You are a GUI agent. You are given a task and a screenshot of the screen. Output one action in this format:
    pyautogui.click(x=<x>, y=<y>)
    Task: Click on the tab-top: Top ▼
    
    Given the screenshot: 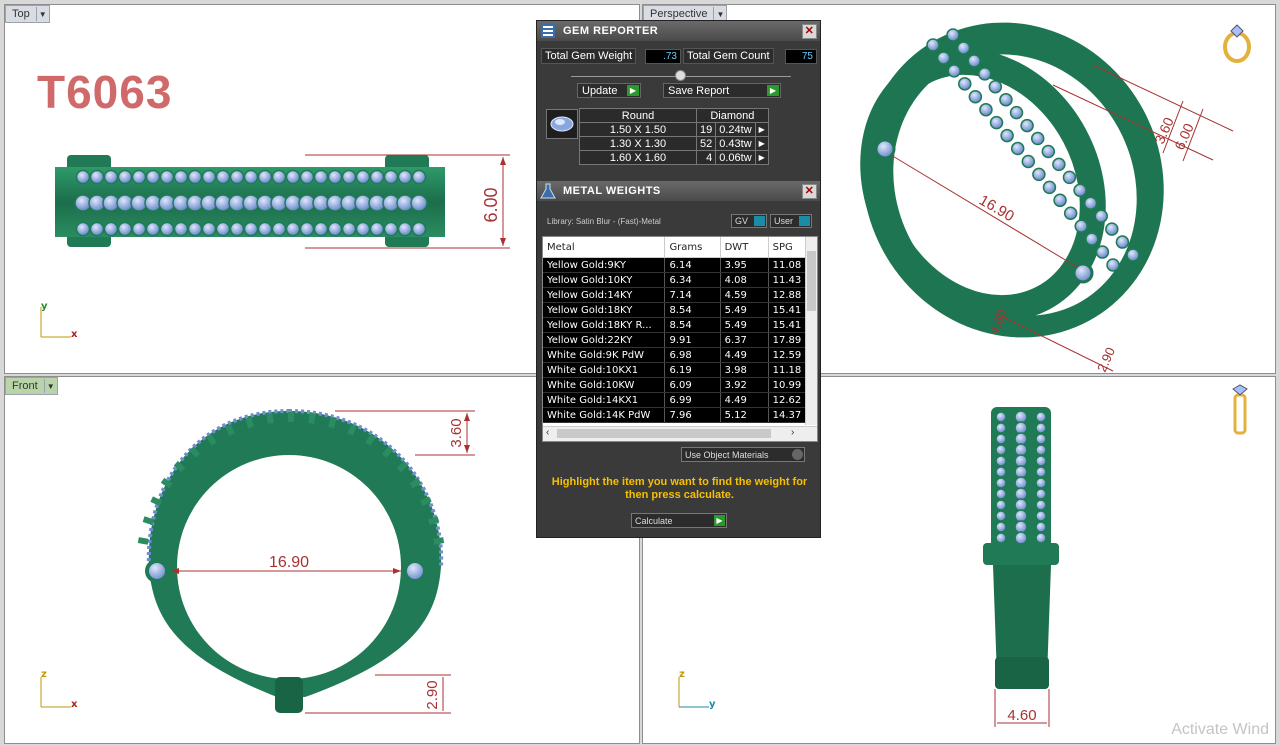 What is the action you would take?
    pyautogui.click(x=27, y=14)
    